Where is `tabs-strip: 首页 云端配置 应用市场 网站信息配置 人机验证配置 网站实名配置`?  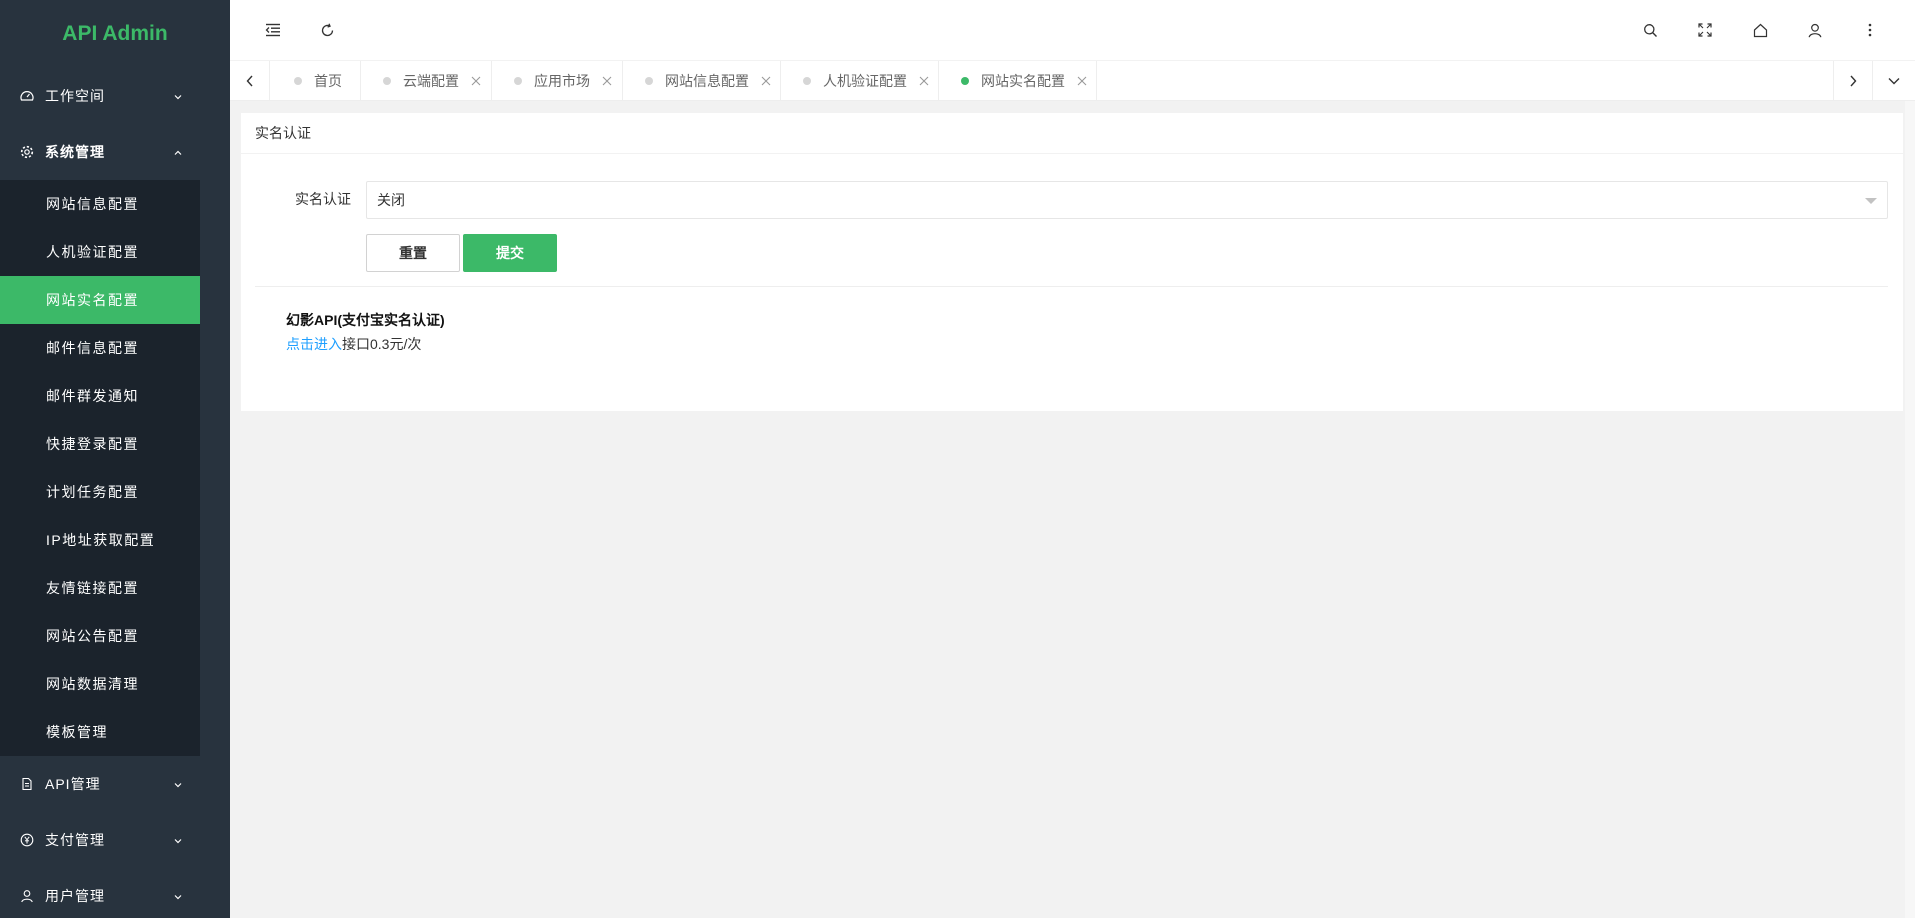 tabs-strip: 首页 云端配置 应用市场 网站信息配置 人机验证配置 网站实名配置 is located at coordinates (1072, 81).